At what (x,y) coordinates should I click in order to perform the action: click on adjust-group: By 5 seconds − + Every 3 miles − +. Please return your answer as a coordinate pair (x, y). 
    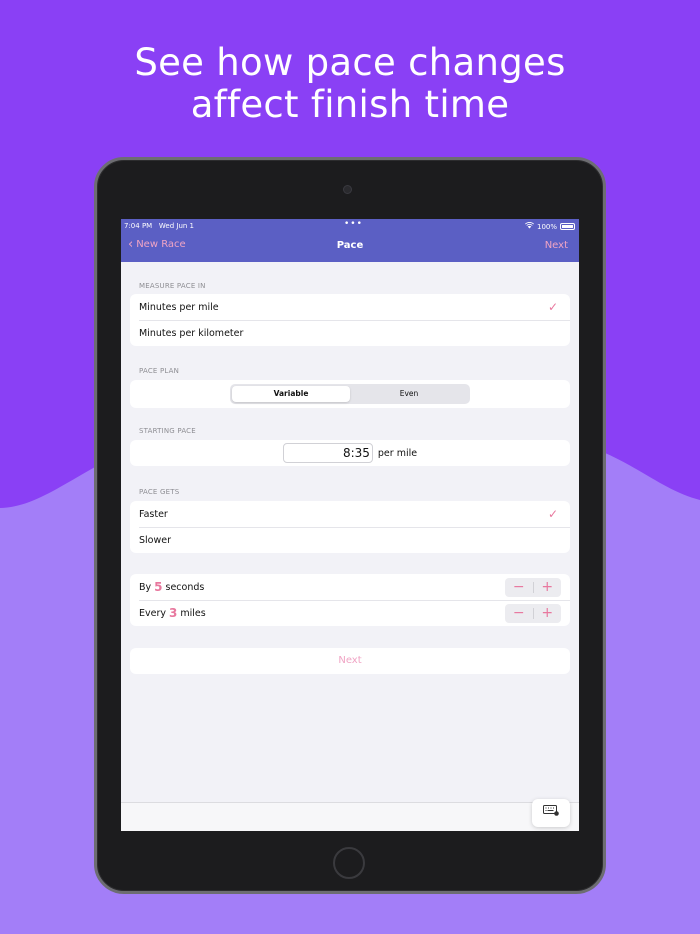
    Looking at the image, I should click on (350, 600).